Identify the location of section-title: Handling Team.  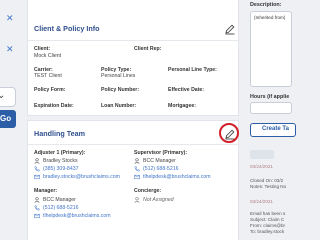
(59, 133).